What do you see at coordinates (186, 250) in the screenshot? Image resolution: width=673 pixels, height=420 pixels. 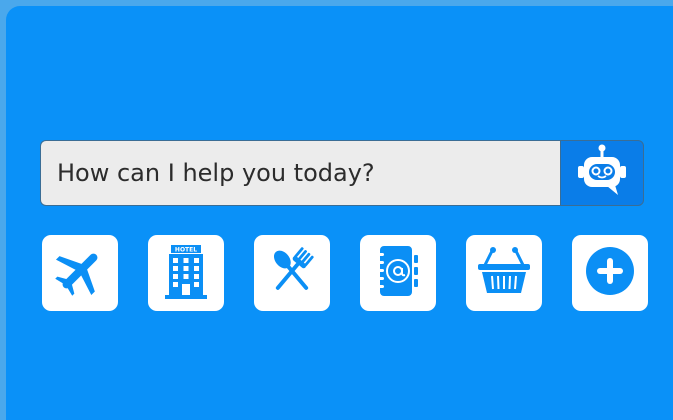 I see `hotel-sign: HOTEL` at bounding box center [186, 250].